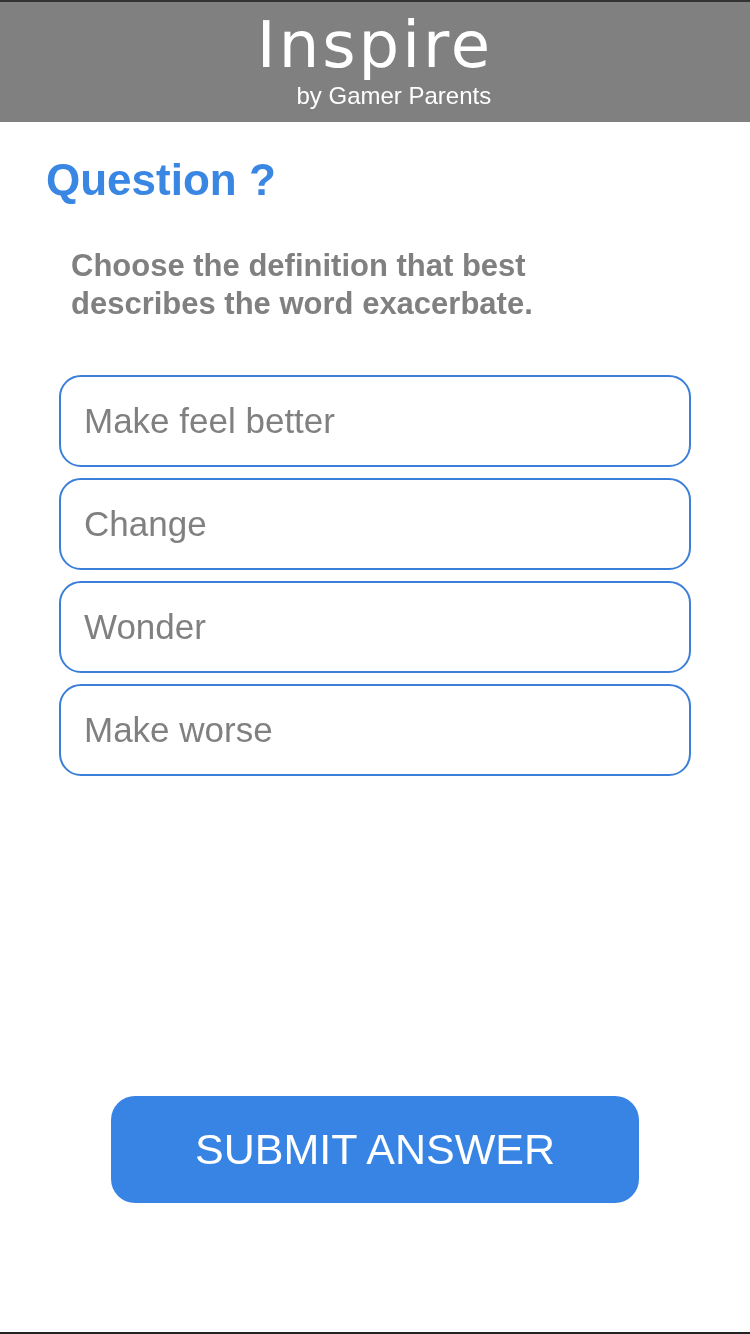 Image resolution: width=750 pixels, height=1334 pixels. What do you see at coordinates (302, 284) in the screenshot?
I see `question-prompt: Choose the definition that best describes the word exacerbate.` at bounding box center [302, 284].